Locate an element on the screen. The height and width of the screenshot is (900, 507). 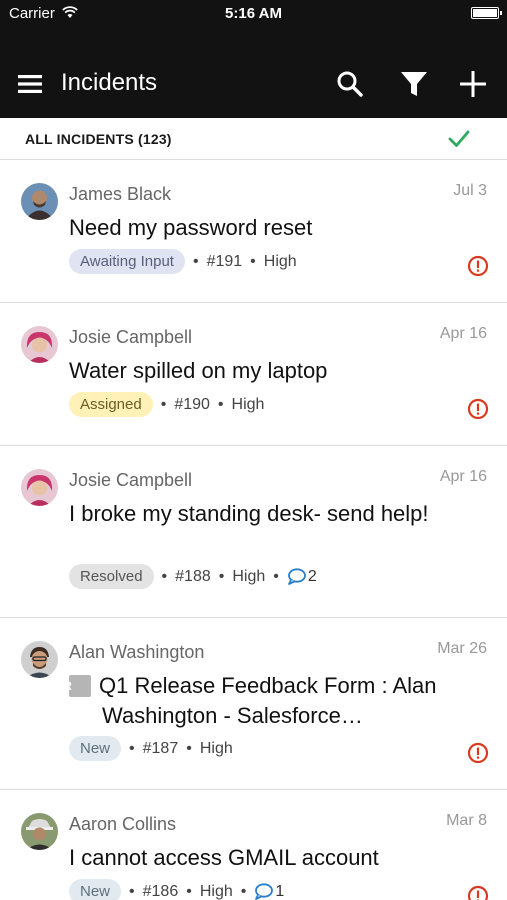
incident-meta: New • #186 • High • 1 is located at coordinates (176, 889).